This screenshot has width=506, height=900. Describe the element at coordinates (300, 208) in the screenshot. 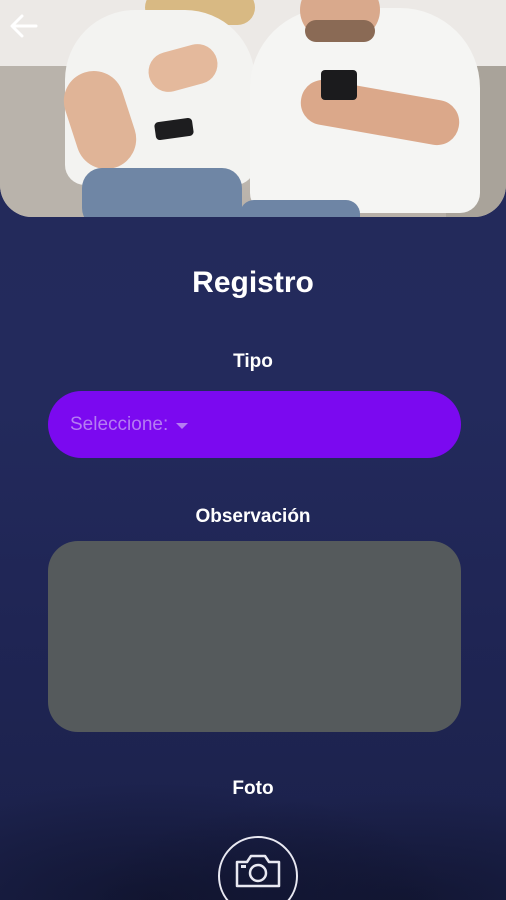

I see `photo-man-jeans` at that location.